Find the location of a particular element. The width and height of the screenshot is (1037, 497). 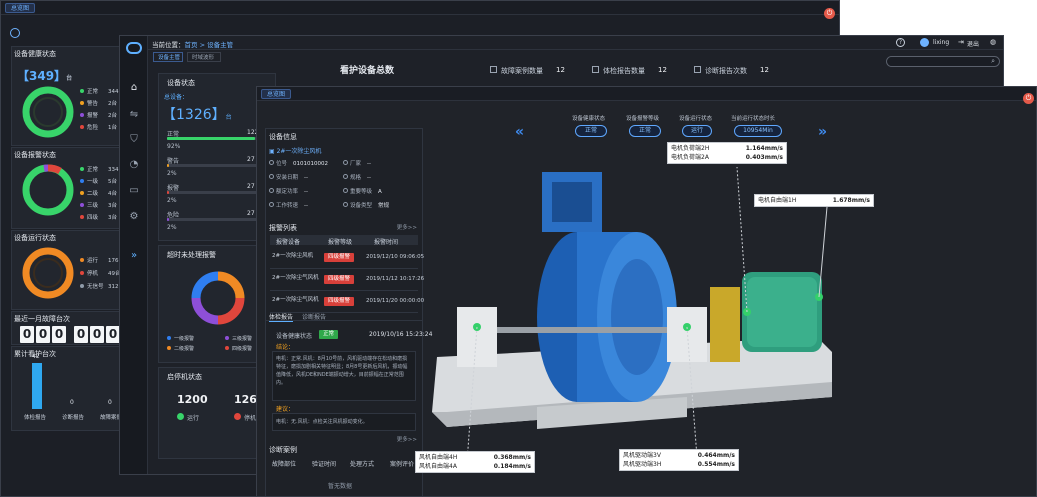

username: lixing is located at coordinates (941, 42).